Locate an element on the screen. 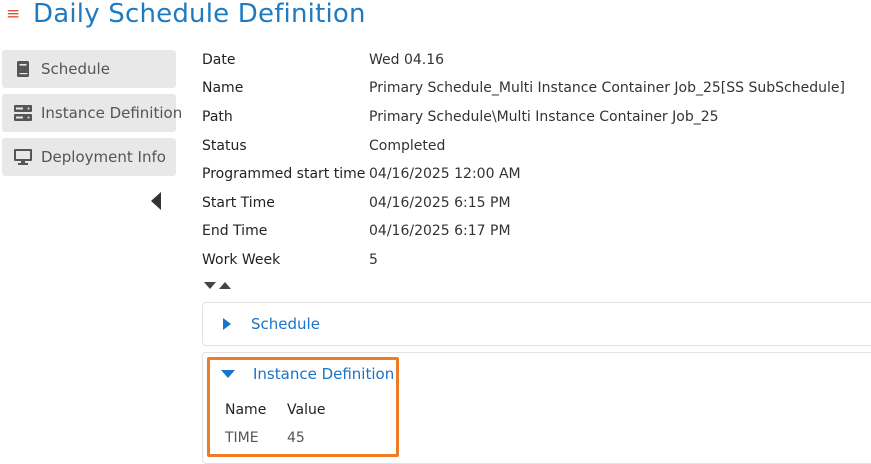 This screenshot has width=871, height=464. property-value: 5 is located at coordinates (373, 260).